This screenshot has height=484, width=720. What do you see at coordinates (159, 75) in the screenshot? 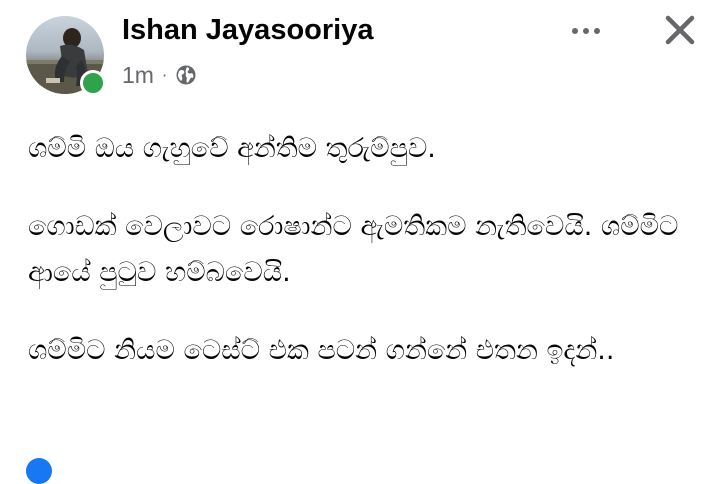
I see `post-meta: 1m ·` at bounding box center [159, 75].